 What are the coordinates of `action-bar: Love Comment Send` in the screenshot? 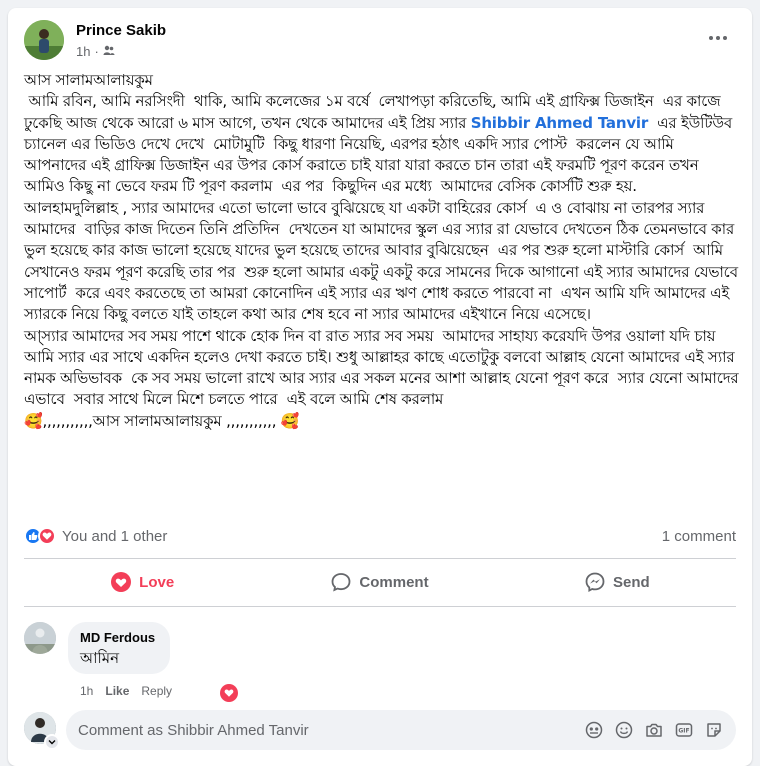 It's located at (380, 582).